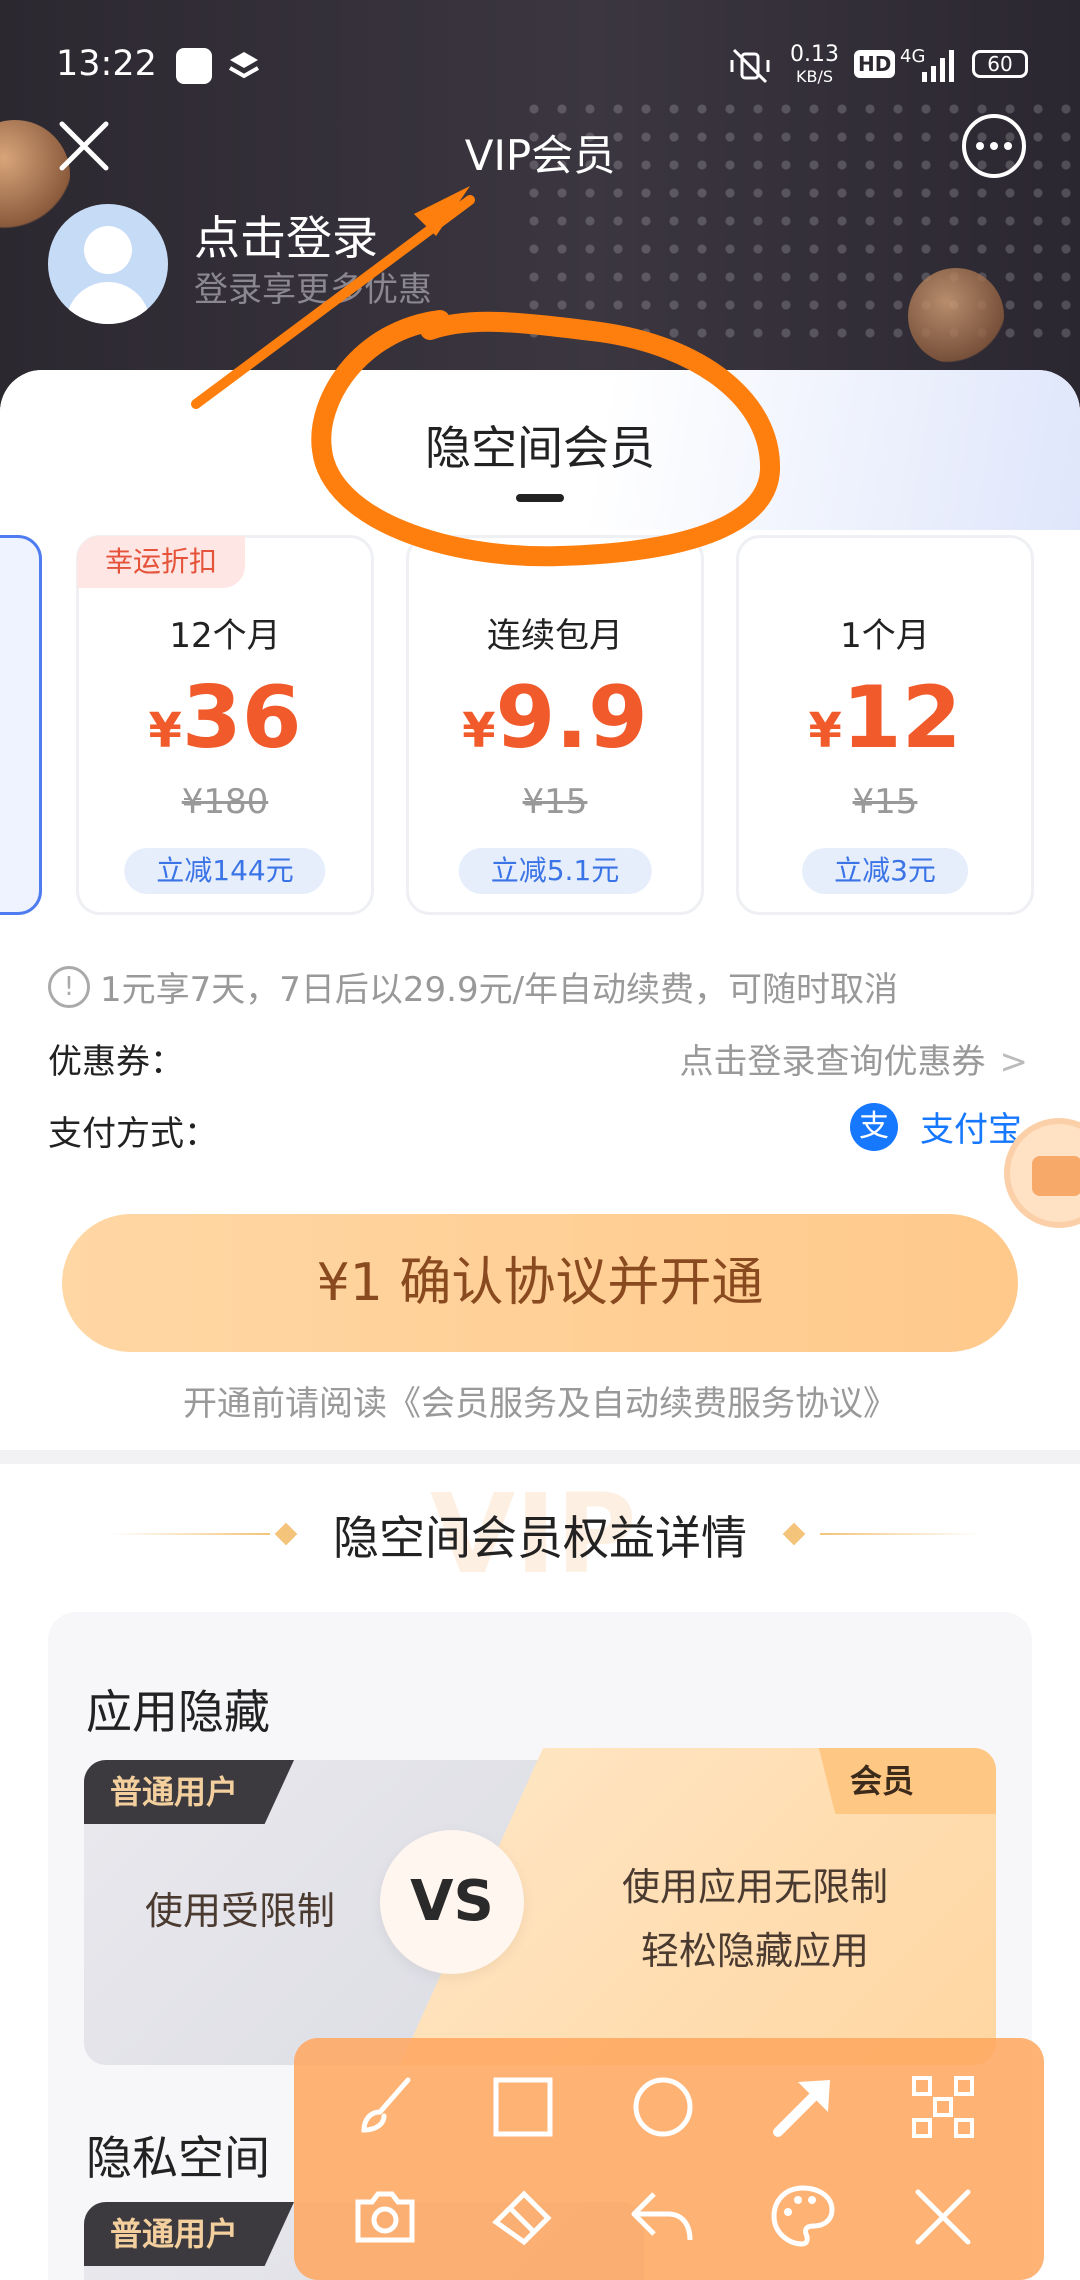 This screenshot has height=2280, width=1080. What do you see at coordinates (663, 2107) in the screenshot?
I see `circle-icon` at bounding box center [663, 2107].